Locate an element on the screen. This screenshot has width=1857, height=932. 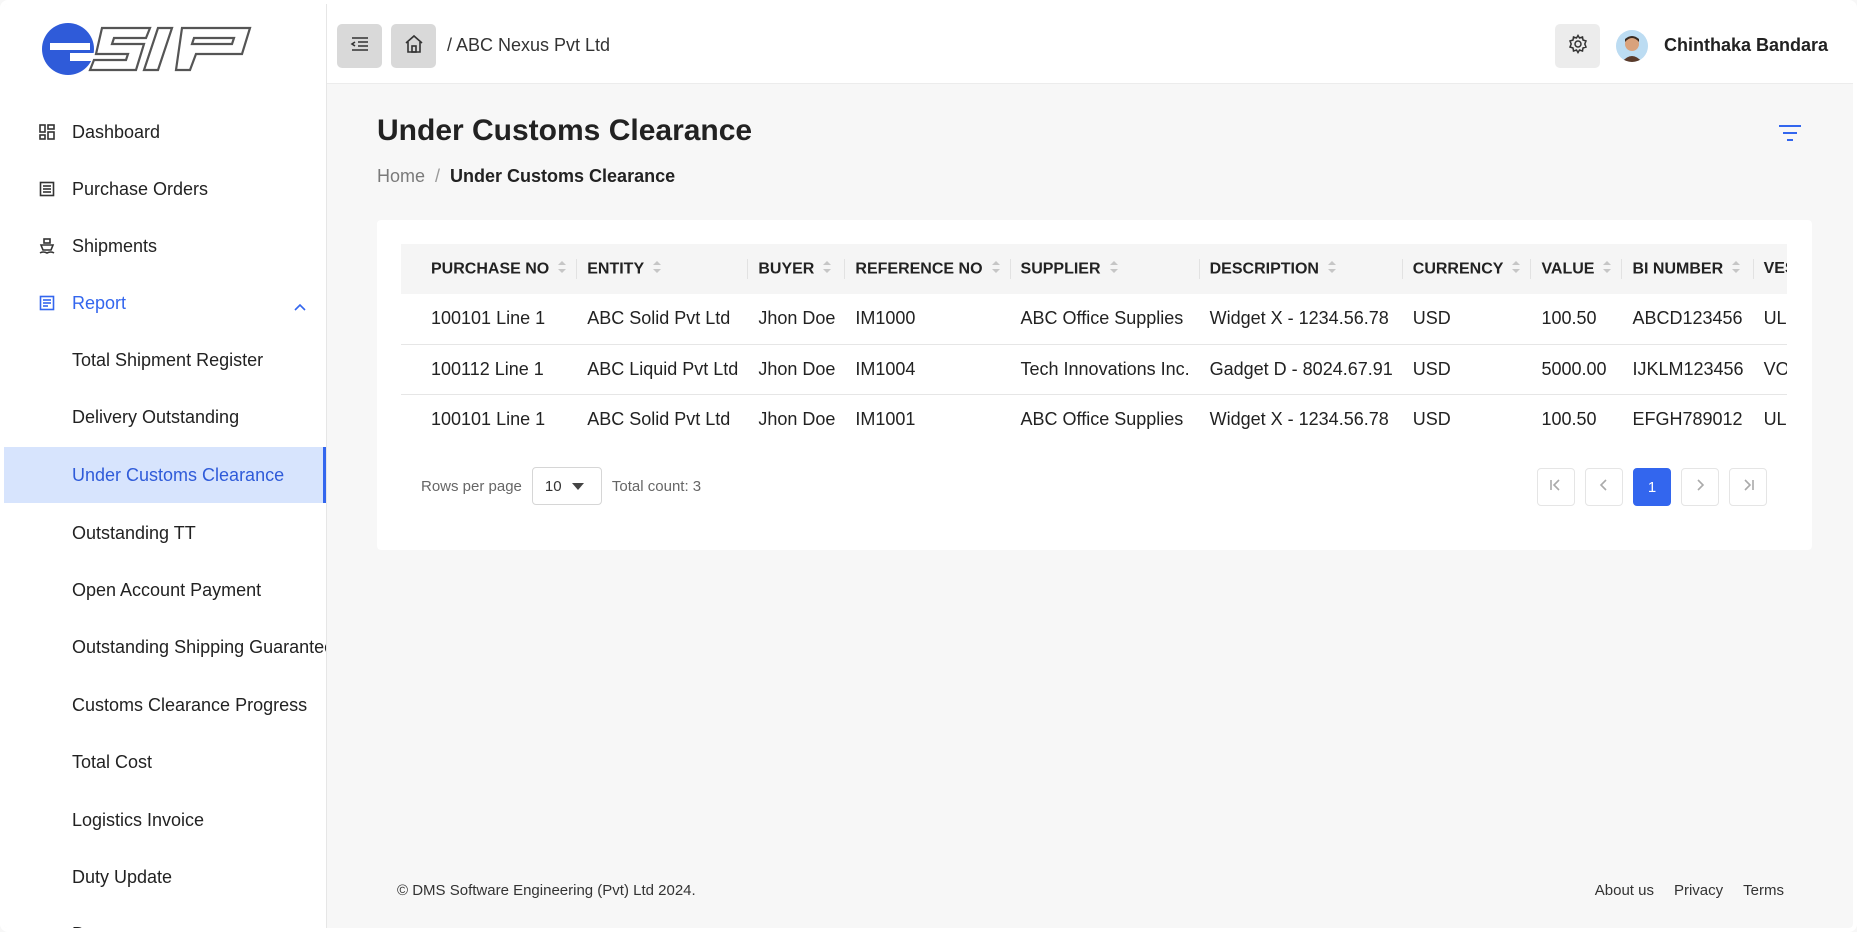
rows-per-page-select: 10 is located at coordinates (566, 486).